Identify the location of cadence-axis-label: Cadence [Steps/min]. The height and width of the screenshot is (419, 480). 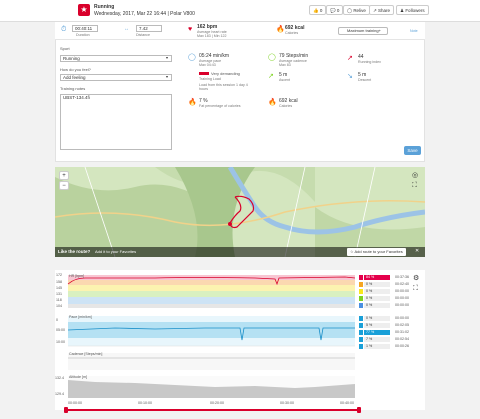
(86, 354).